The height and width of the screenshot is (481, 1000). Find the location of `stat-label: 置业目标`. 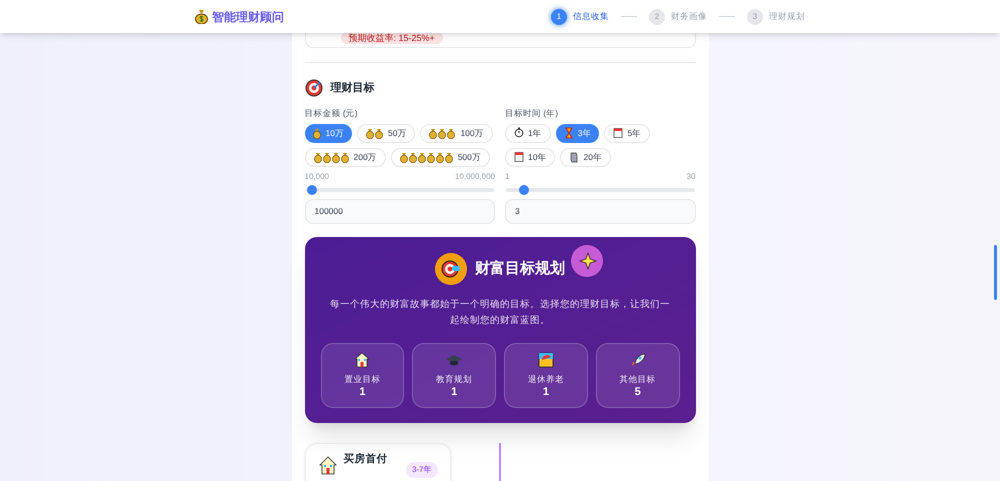

stat-label: 置业目标 is located at coordinates (362, 379).